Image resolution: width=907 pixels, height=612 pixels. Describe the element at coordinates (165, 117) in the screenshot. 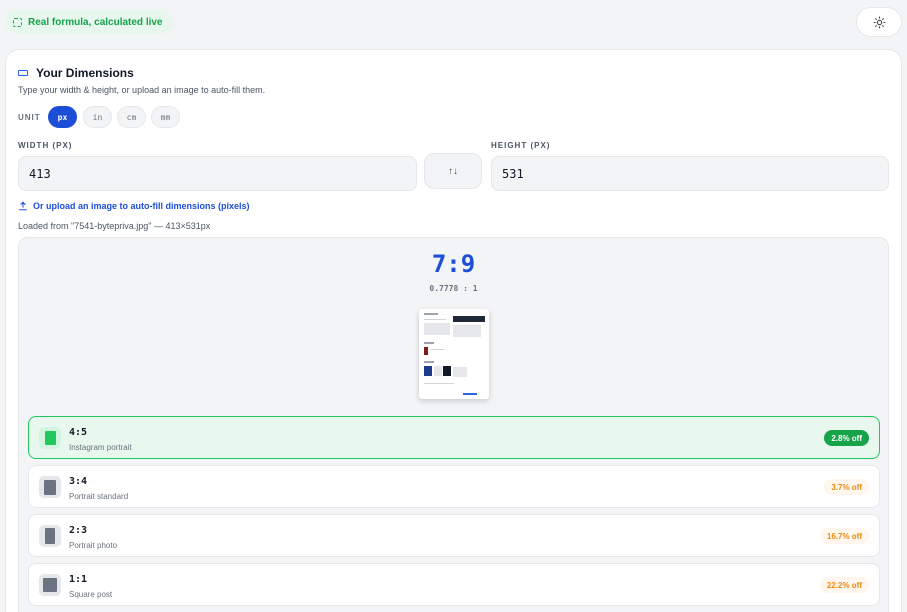

I see `unit-mm-button: mm` at that location.